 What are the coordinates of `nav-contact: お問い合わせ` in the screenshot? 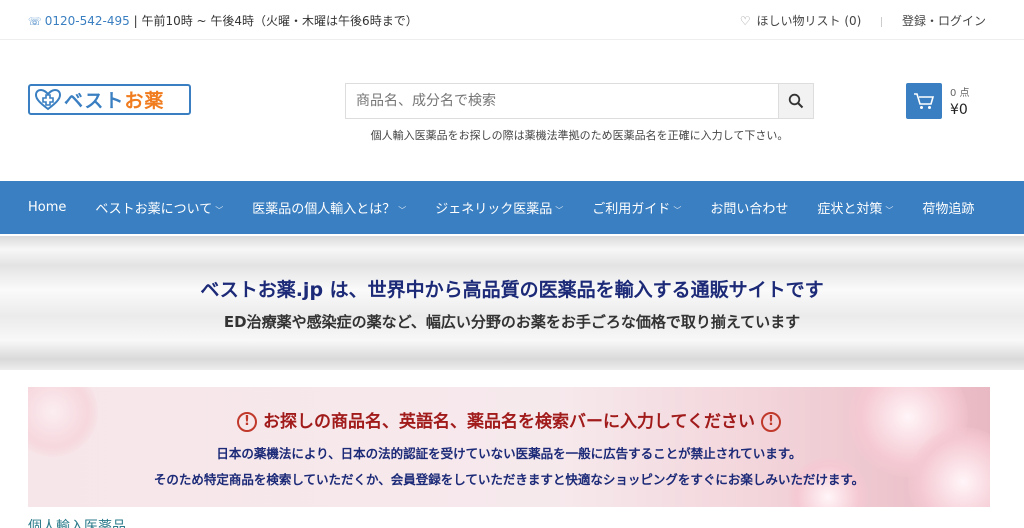 It's located at (749, 207).